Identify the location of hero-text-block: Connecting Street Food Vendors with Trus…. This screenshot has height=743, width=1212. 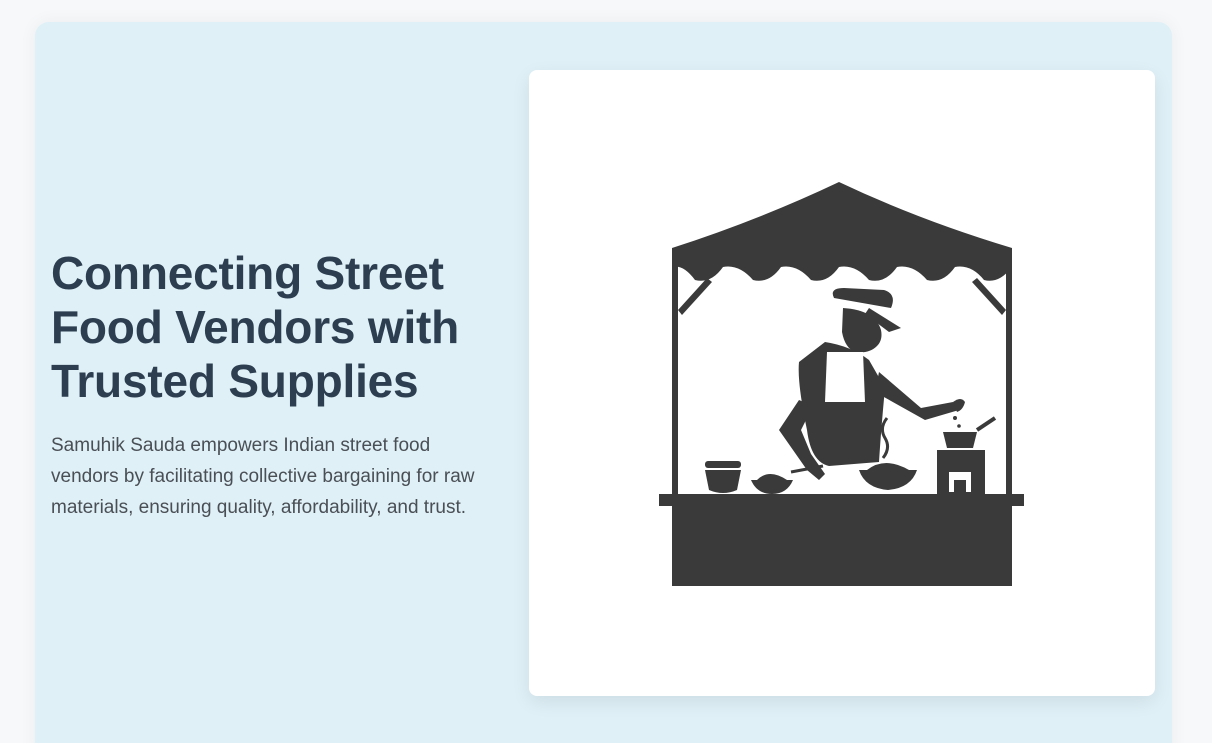
(276, 384).